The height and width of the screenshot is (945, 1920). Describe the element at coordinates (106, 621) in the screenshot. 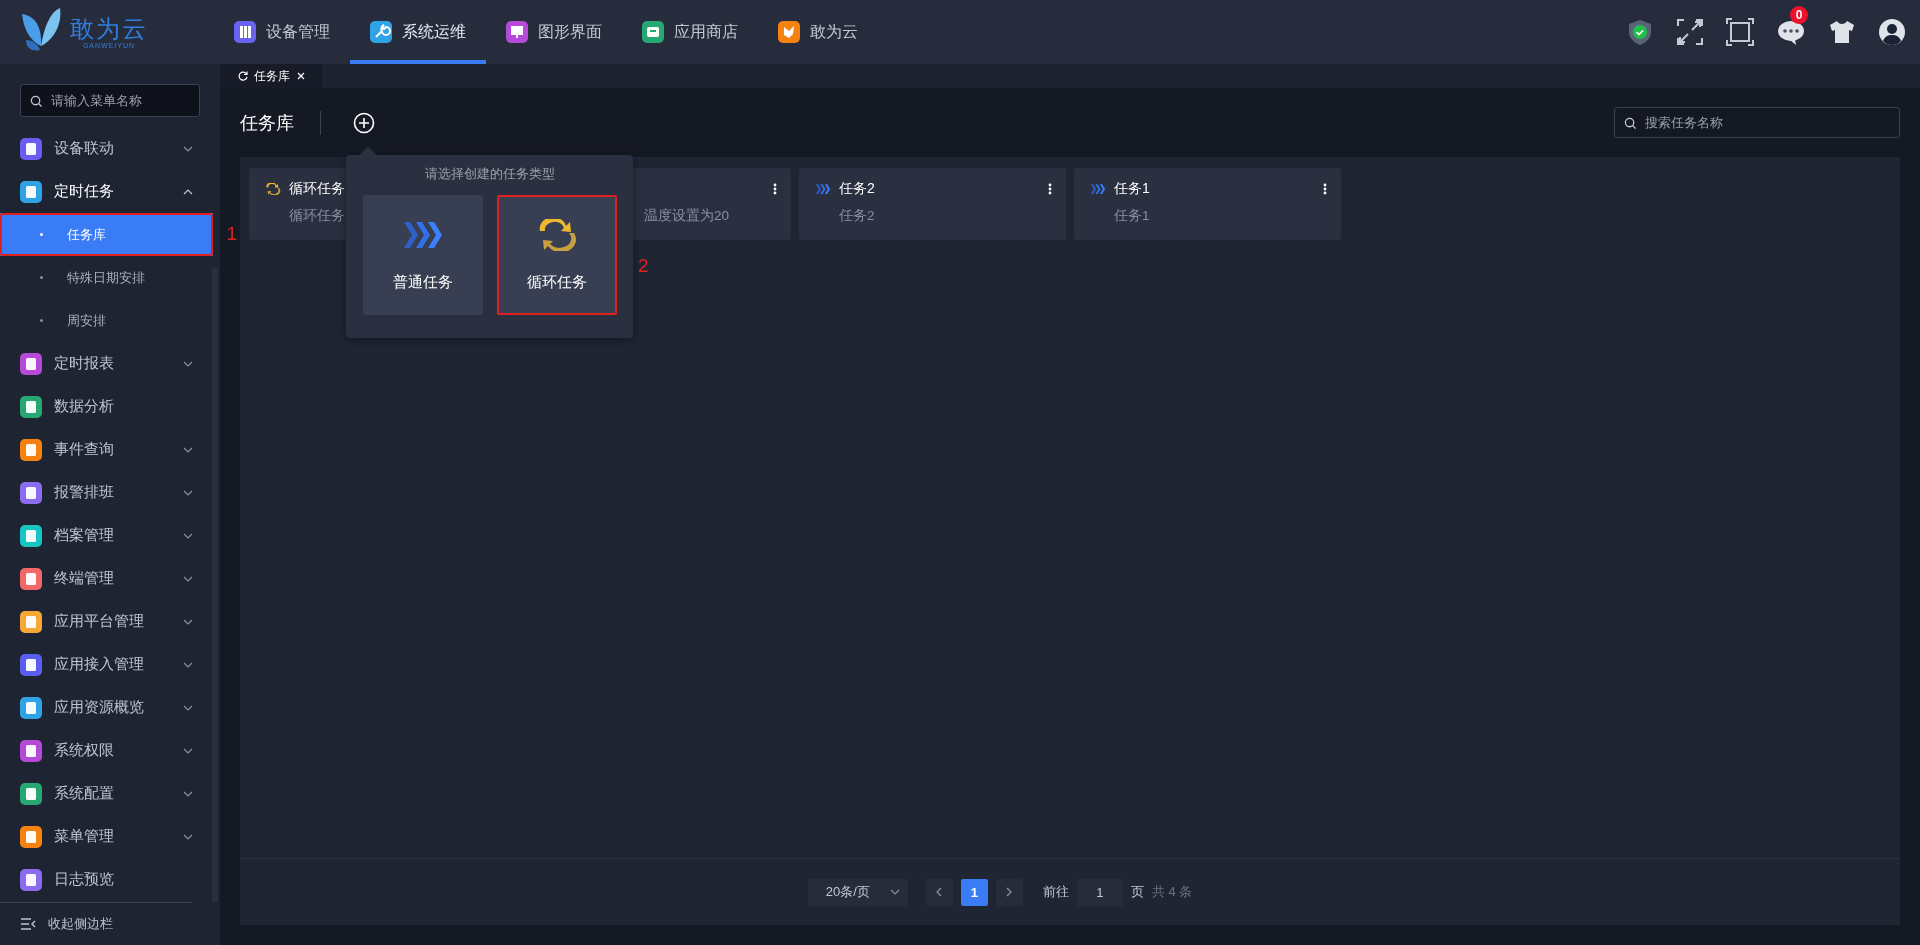

I see `menu-item: 应用平台管理` at that location.